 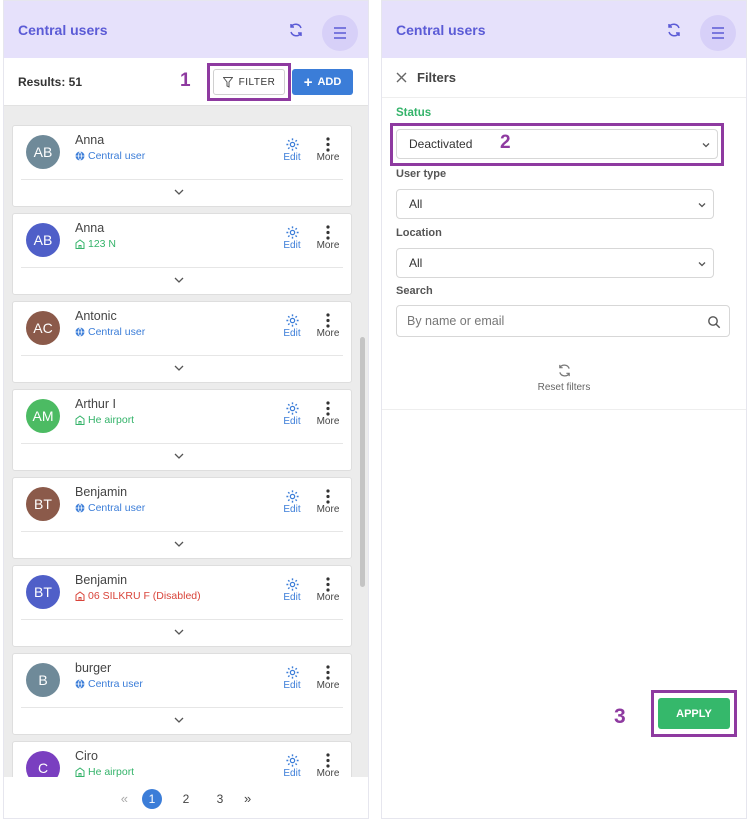 What do you see at coordinates (505, 142) in the screenshot?
I see `step-annotation-2: 2` at bounding box center [505, 142].